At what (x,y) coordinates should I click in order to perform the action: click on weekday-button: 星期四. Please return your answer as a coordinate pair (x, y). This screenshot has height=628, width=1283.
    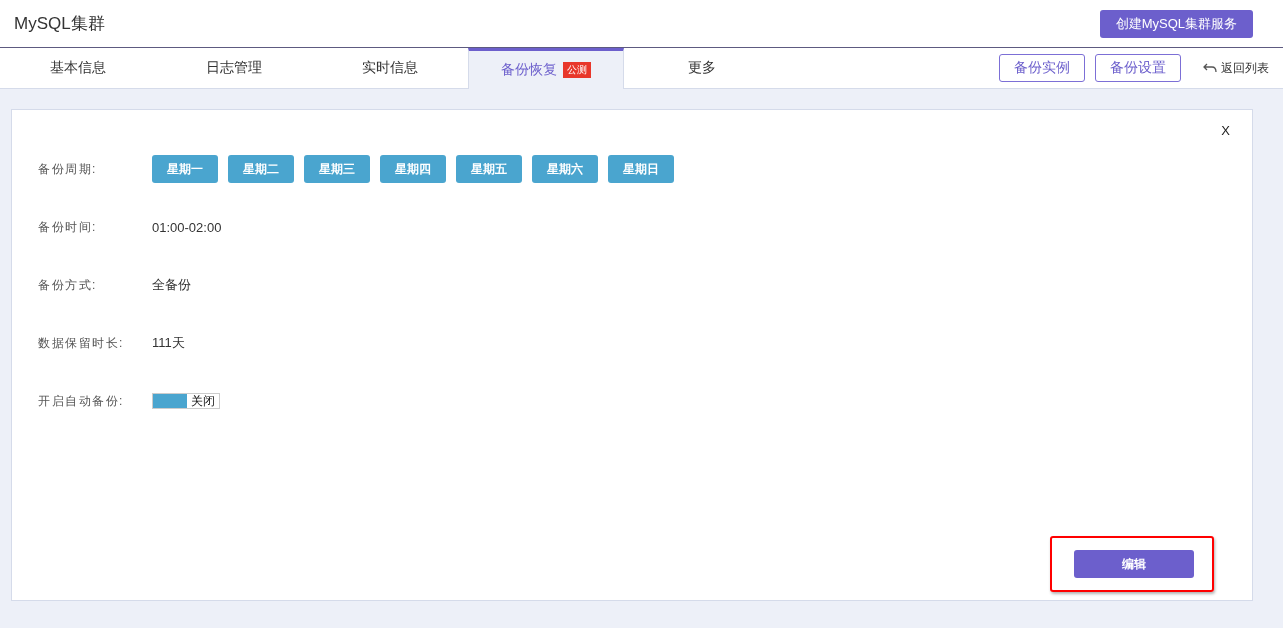
    Looking at the image, I should click on (413, 169).